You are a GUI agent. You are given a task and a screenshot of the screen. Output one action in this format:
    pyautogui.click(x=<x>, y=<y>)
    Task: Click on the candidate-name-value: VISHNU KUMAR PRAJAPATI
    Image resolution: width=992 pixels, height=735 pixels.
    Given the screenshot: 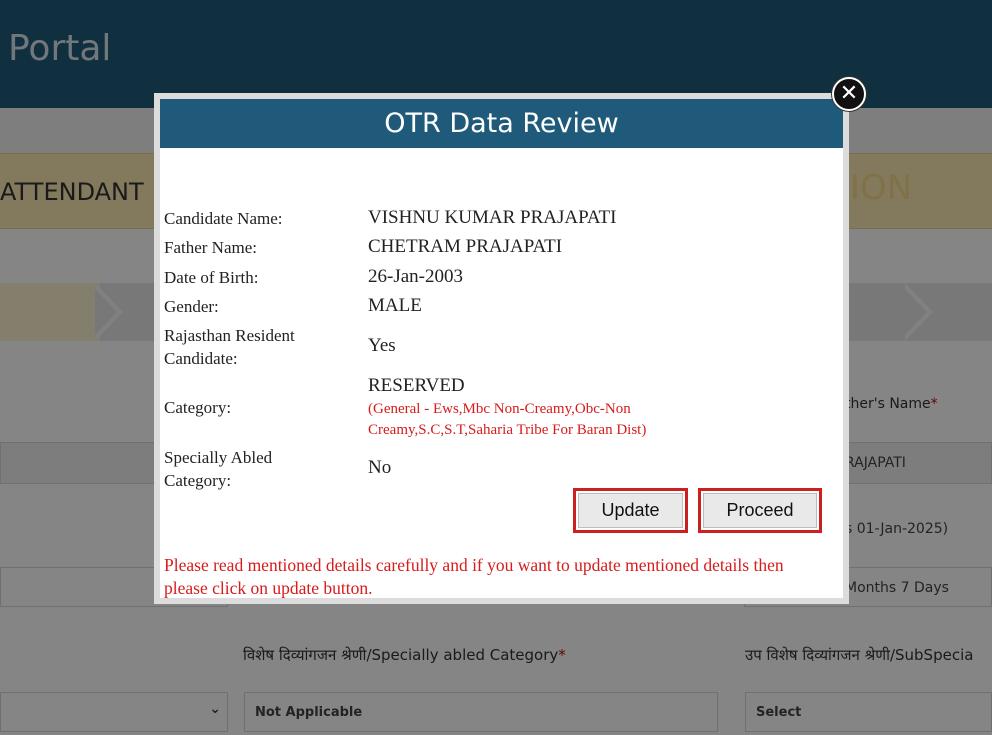 What is the action you would take?
    pyautogui.click(x=492, y=217)
    